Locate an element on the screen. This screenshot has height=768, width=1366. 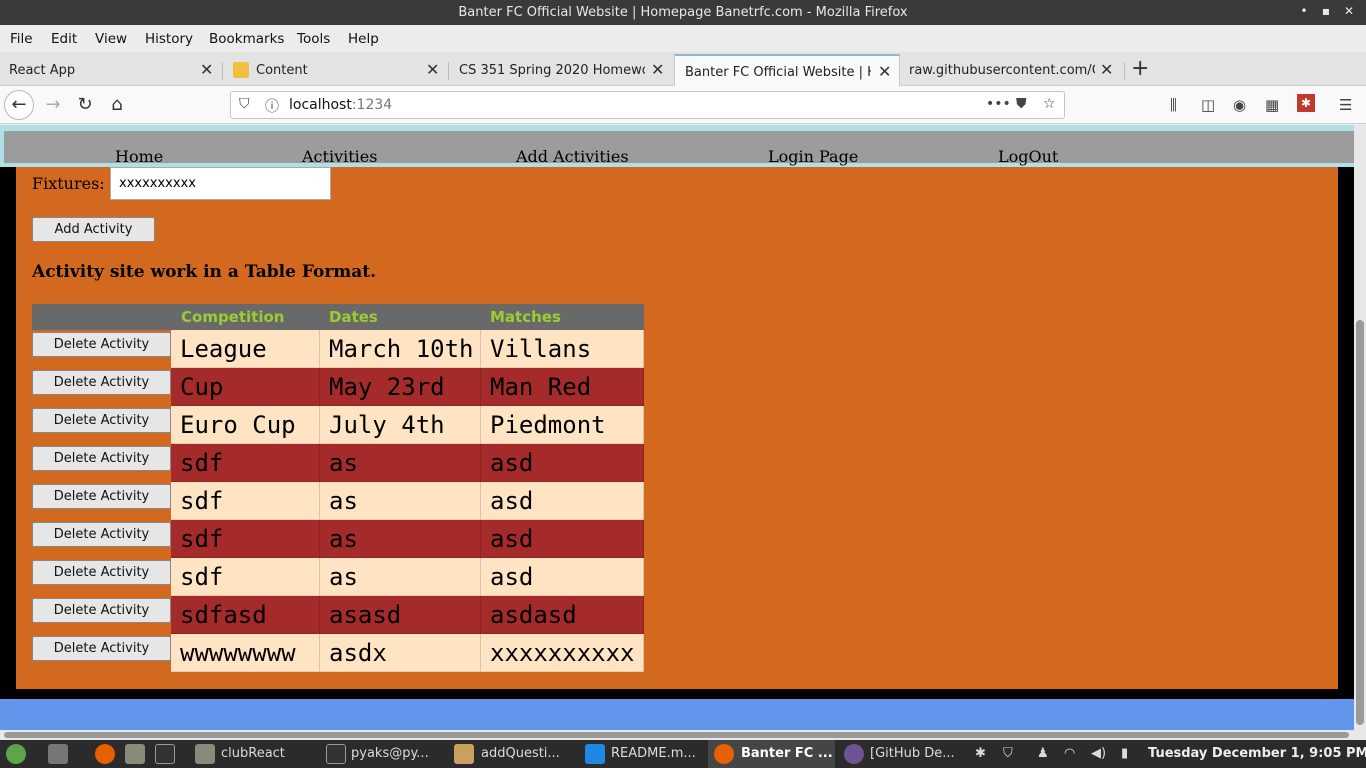
extension-red-icon: ✱ is located at coordinates (1306, 103).